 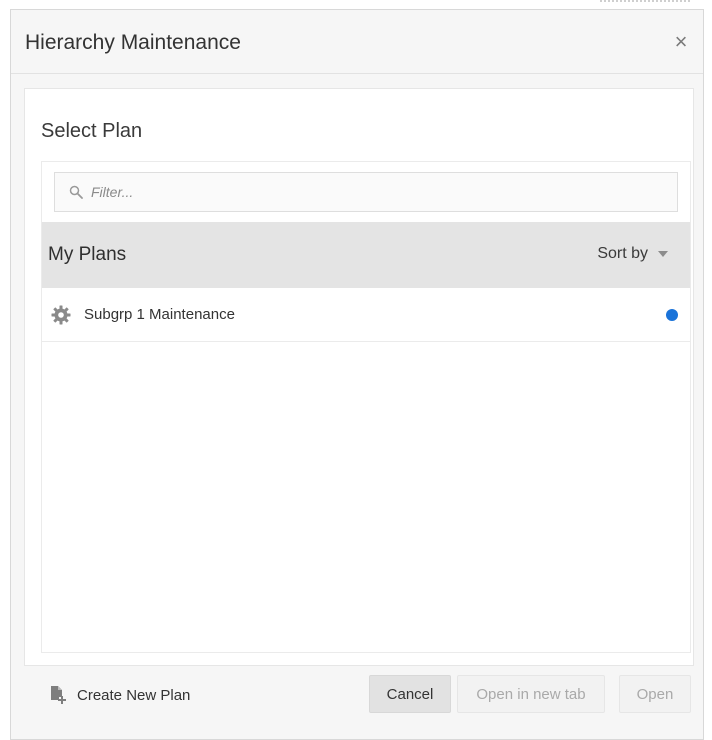 I want to click on plan-list-item: Subgrp 1 Maintenance, so click(x=366, y=315).